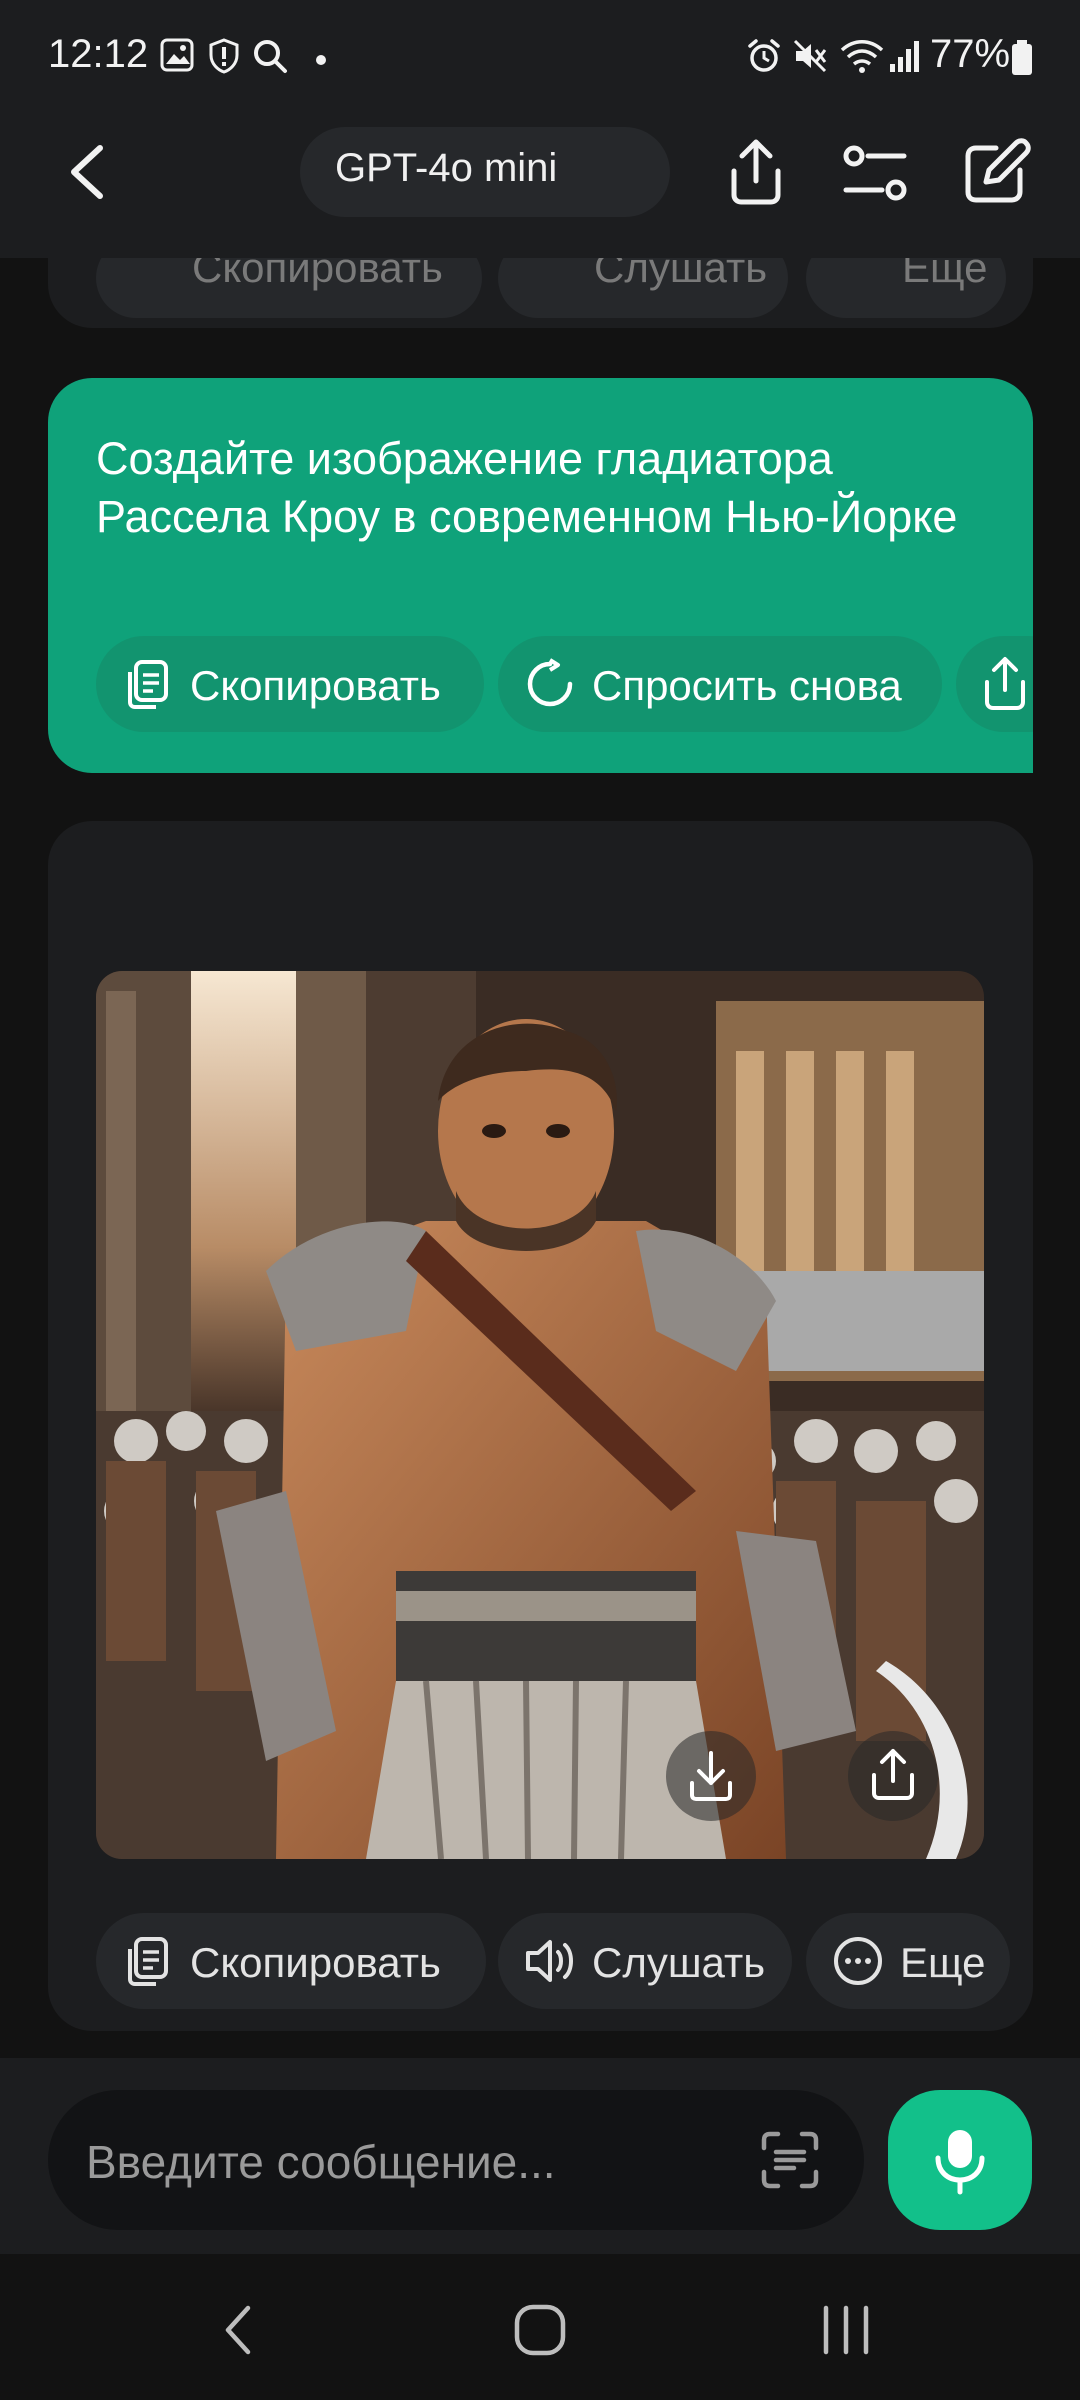 The width and height of the screenshot is (1080, 2400). I want to click on mute-icon, so click(810, 56).